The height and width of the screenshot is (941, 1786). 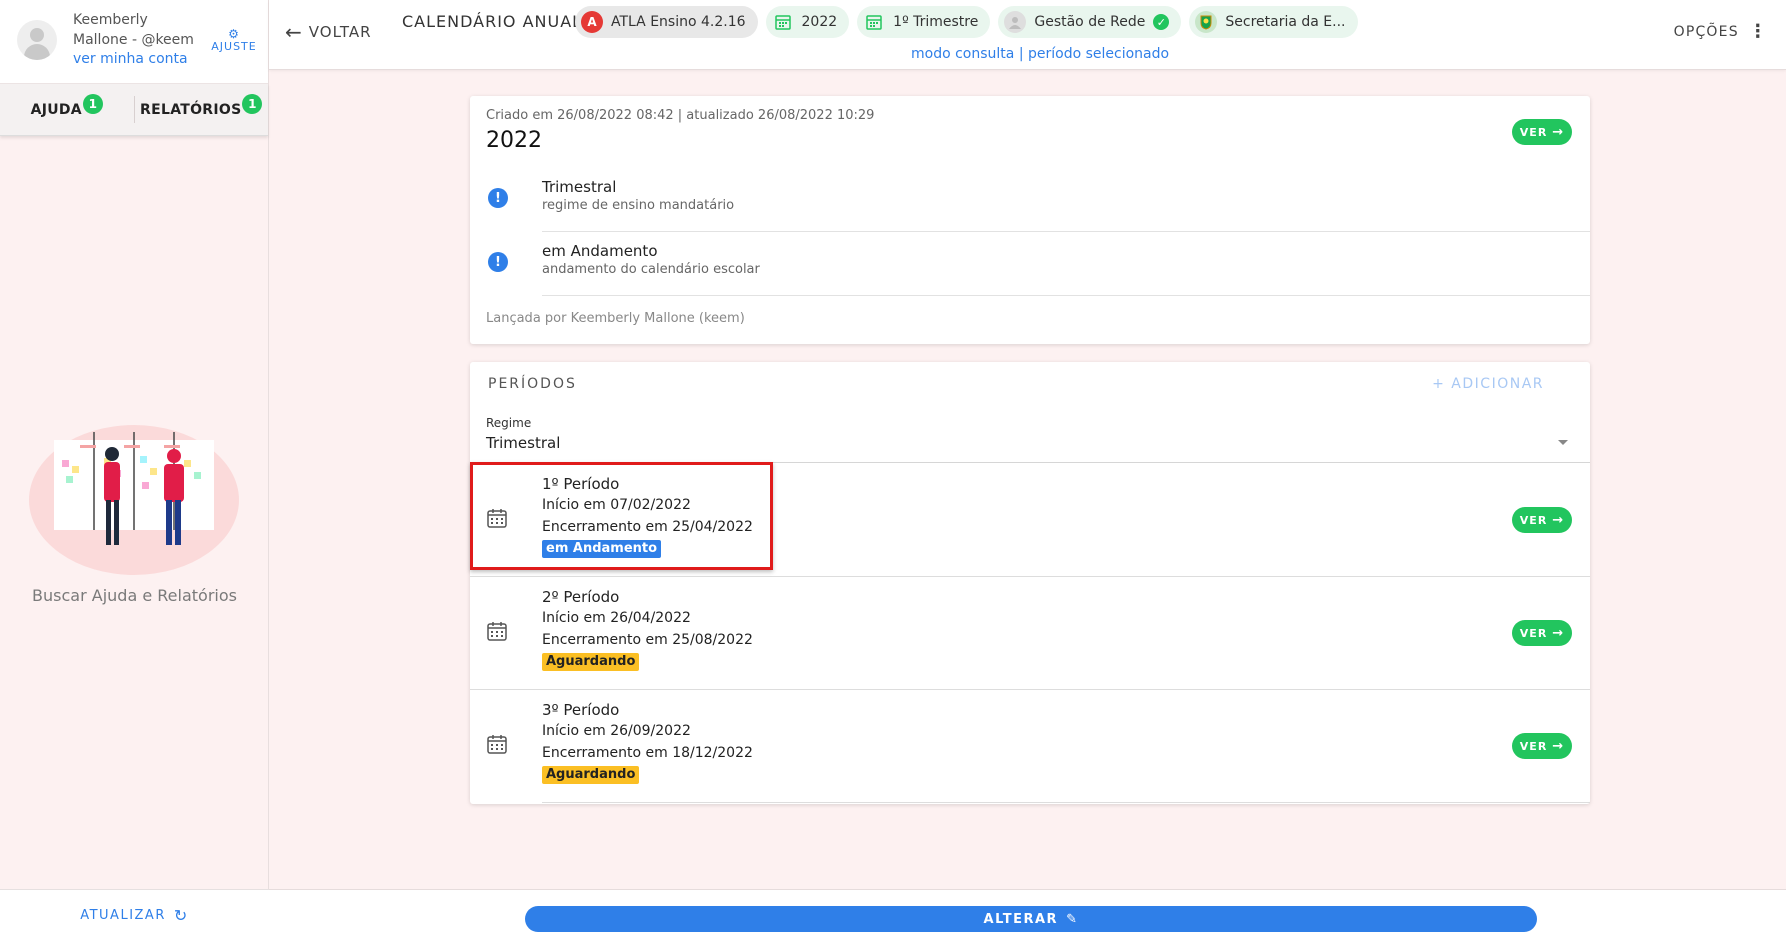 What do you see at coordinates (638, 205) in the screenshot?
I see `info-subtitle: regime de ensino mandatário` at bounding box center [638, 205].